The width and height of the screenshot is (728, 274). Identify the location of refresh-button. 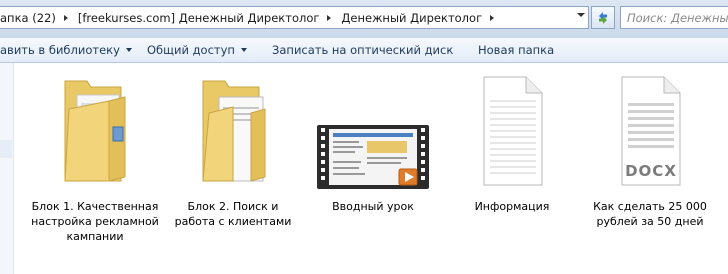
(603, 17).